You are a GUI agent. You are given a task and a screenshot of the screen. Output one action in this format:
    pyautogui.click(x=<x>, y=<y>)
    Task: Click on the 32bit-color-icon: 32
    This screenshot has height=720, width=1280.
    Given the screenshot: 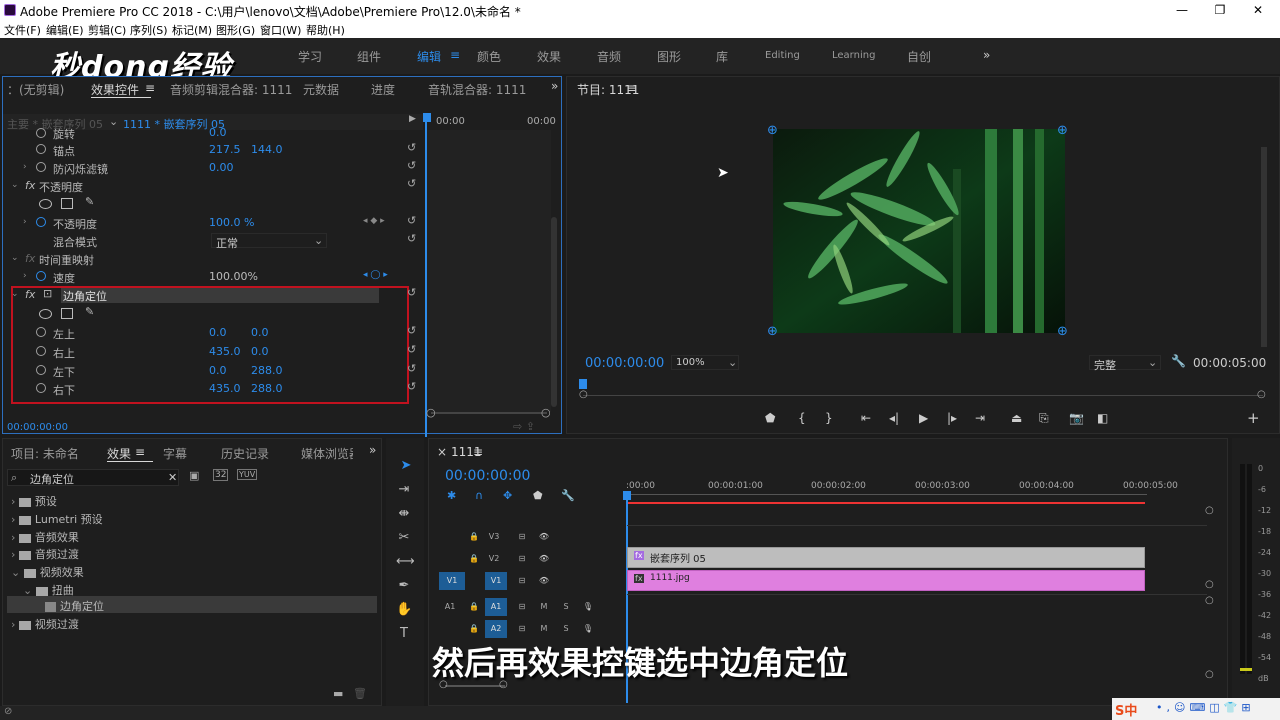 What is the action you would take?
    pyautogui.click(x=221, y=475)
    